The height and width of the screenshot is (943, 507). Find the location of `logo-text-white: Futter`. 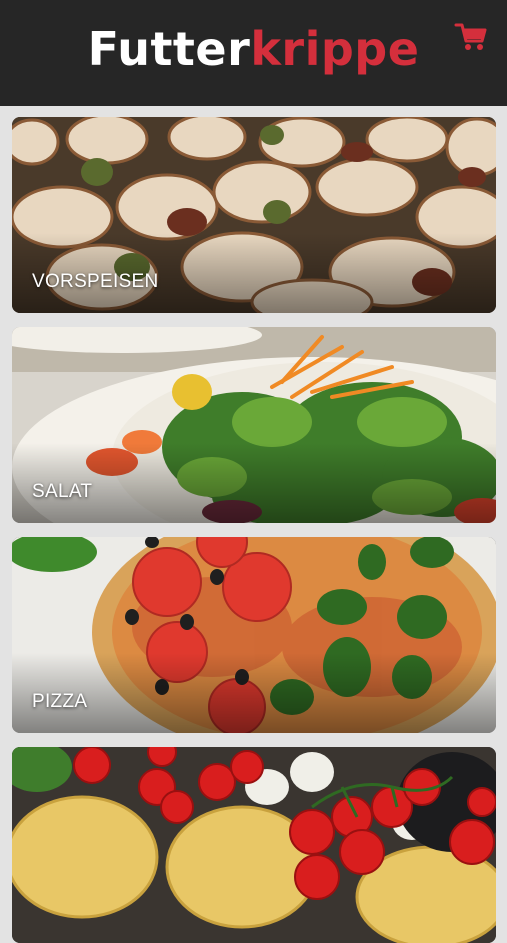

logo-text-white: Futter is located at coordinates (169, 49).